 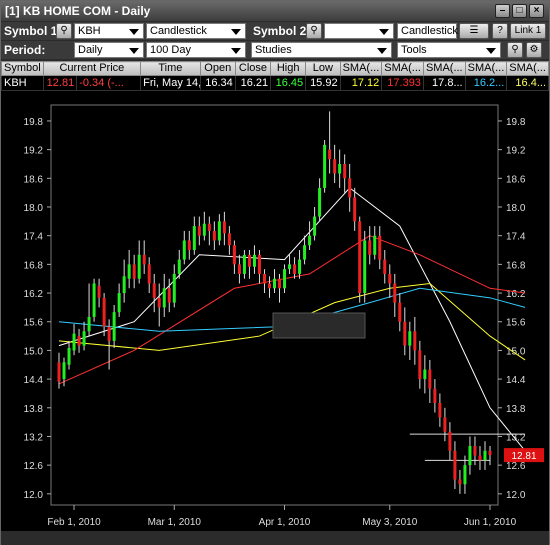 I want to click on period-label: Period:, so click(x=25, y=50).